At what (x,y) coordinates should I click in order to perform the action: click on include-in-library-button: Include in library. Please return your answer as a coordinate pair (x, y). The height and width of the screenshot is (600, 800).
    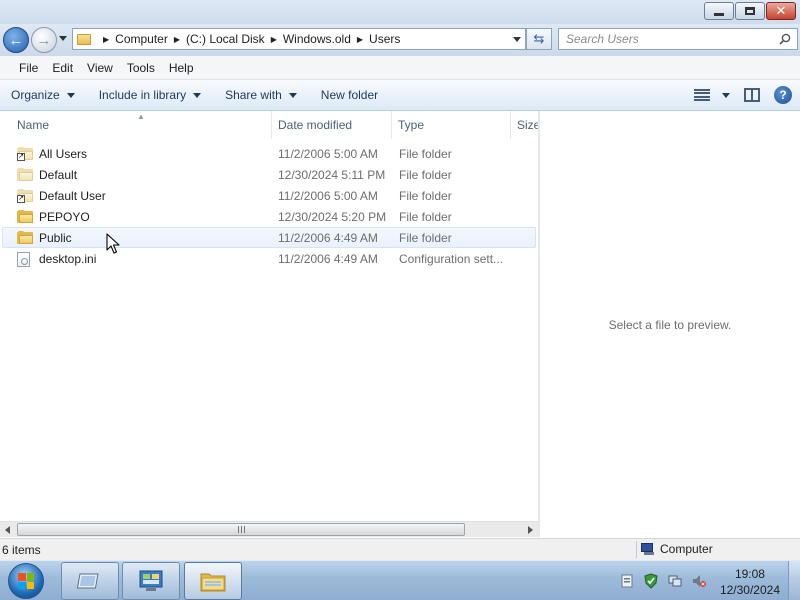
    Looking at the image, I should click on (150, 95).